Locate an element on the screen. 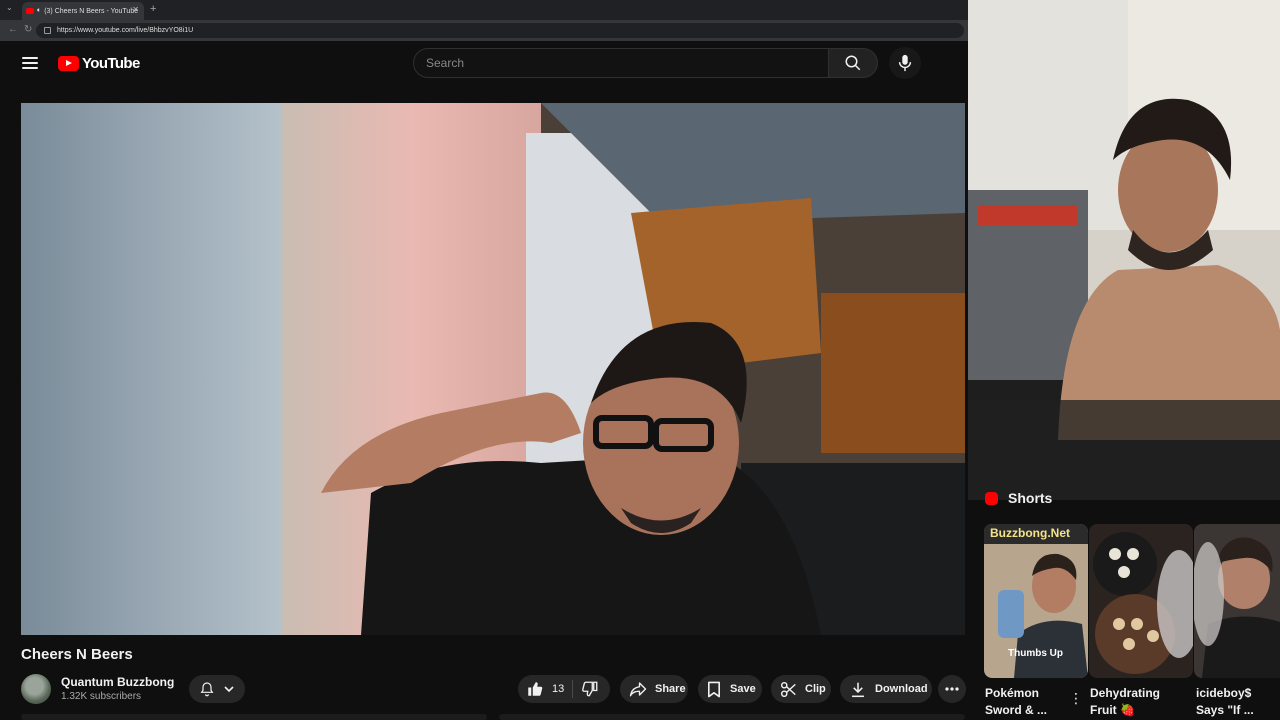 The height and width of the screenshot is (720, 1280). more-actions-button is located at coordinates (952, 689).